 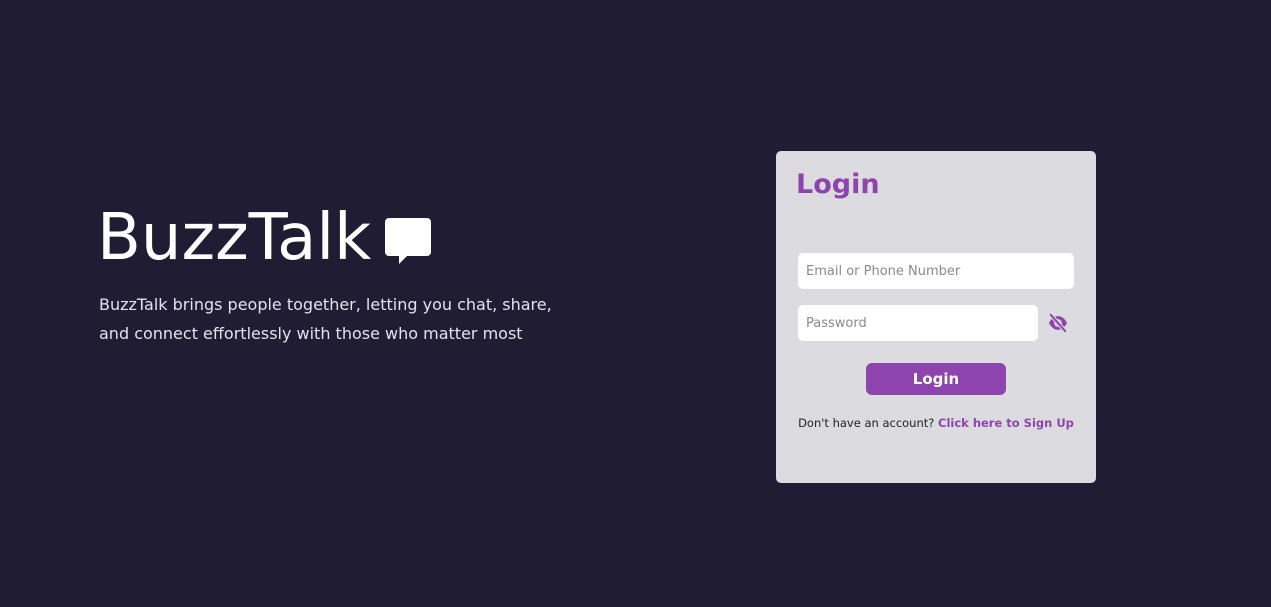 What do you see at coordinates (408, 241) in the screenshot?
I see `chat-bubble-icon` at bounding box center [408, 241].